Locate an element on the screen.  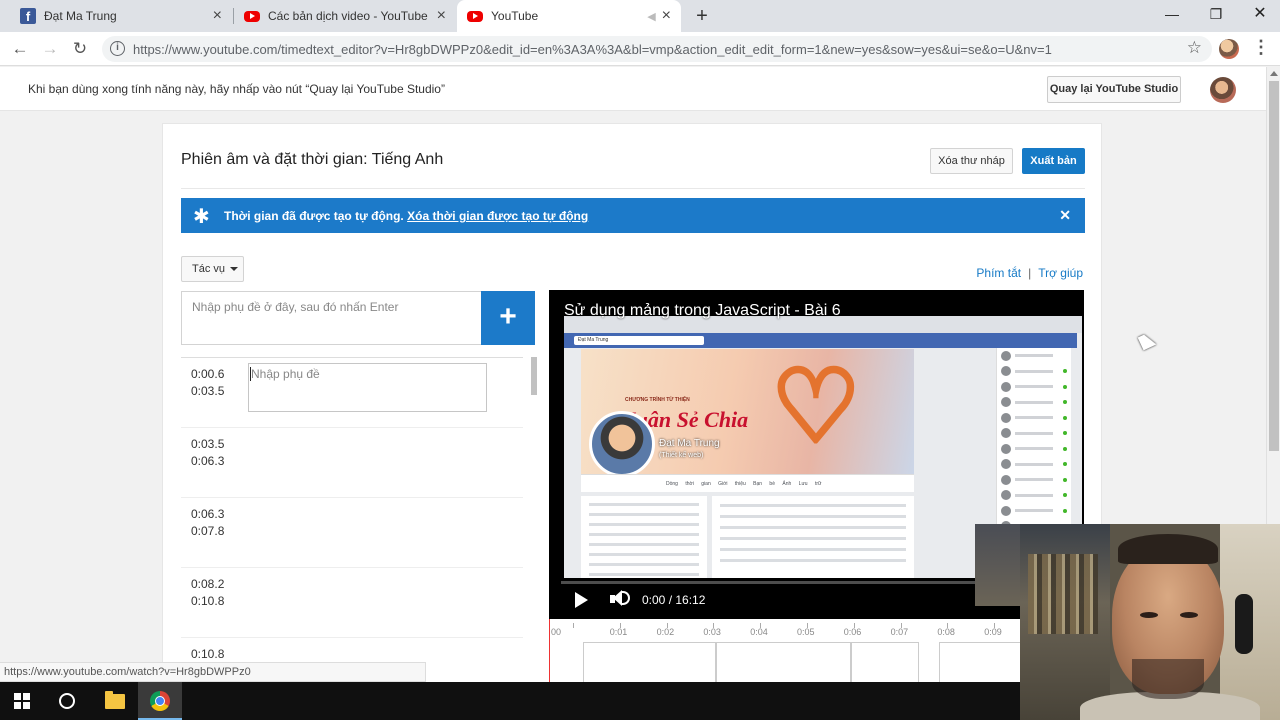
reload-icon: ↻ is located at coordinates (80, 49).